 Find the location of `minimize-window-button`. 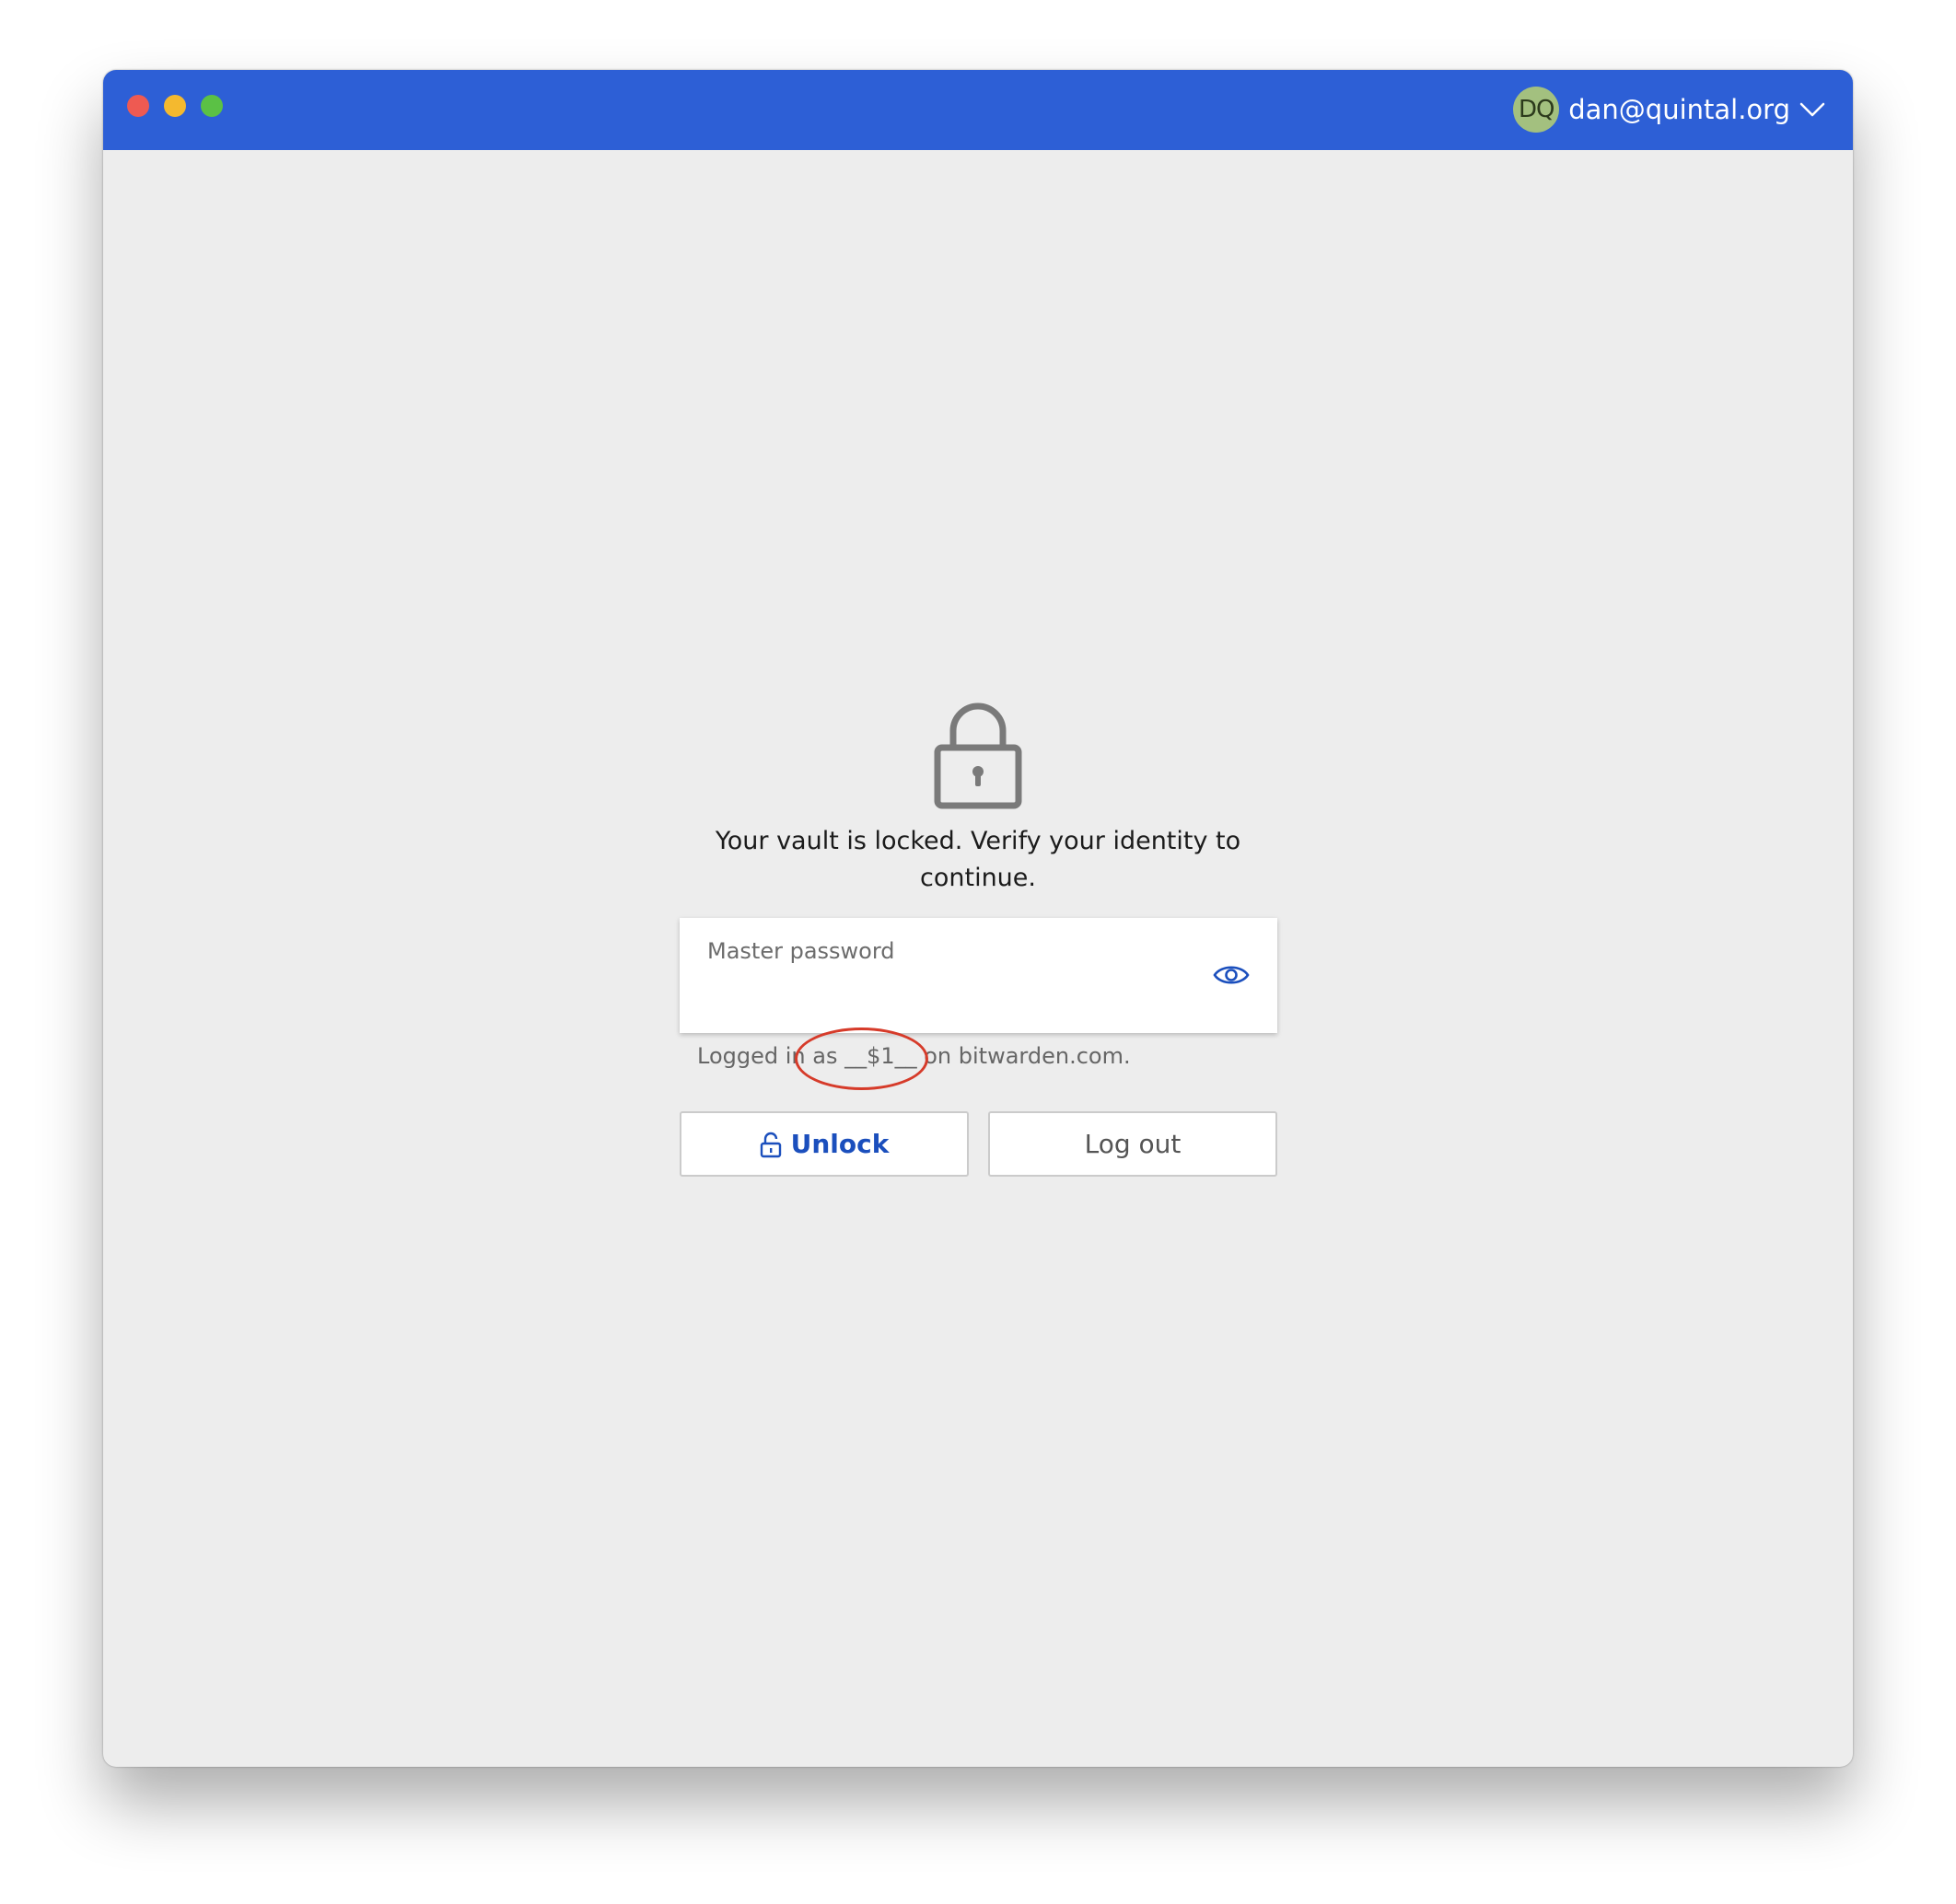

minimize-window-button is located at coordinates (175, 106).